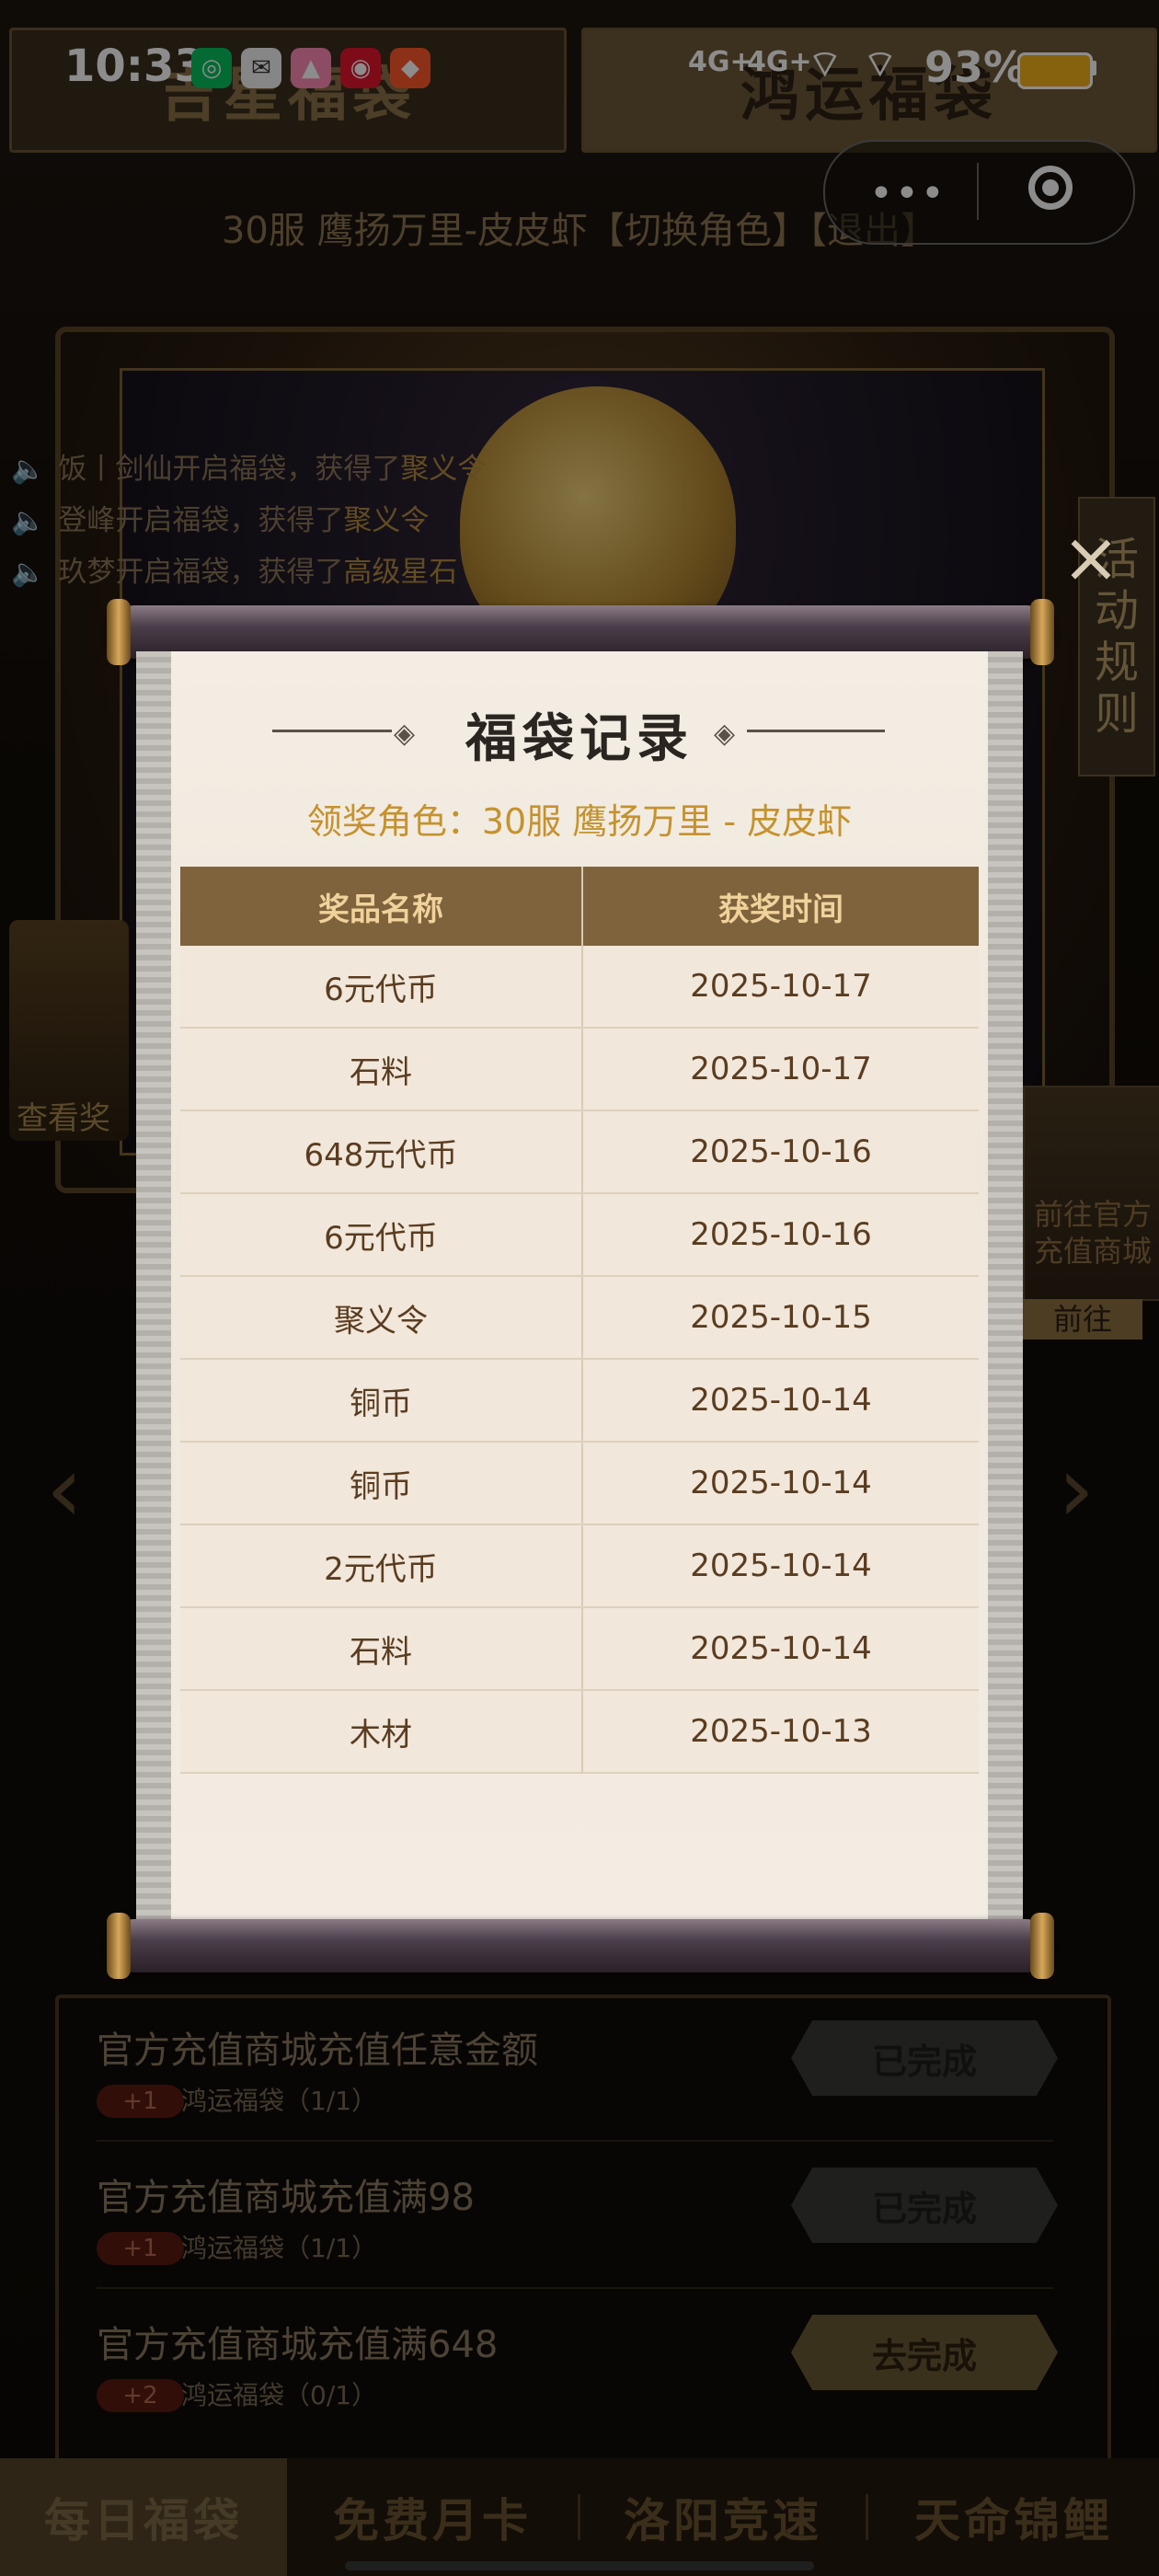 The height and width of the screenshot is (2576, 1159). Describe the element at coordinates (579, 738) in the screenshot. I see `modal-title: 福袋记录` at that location.